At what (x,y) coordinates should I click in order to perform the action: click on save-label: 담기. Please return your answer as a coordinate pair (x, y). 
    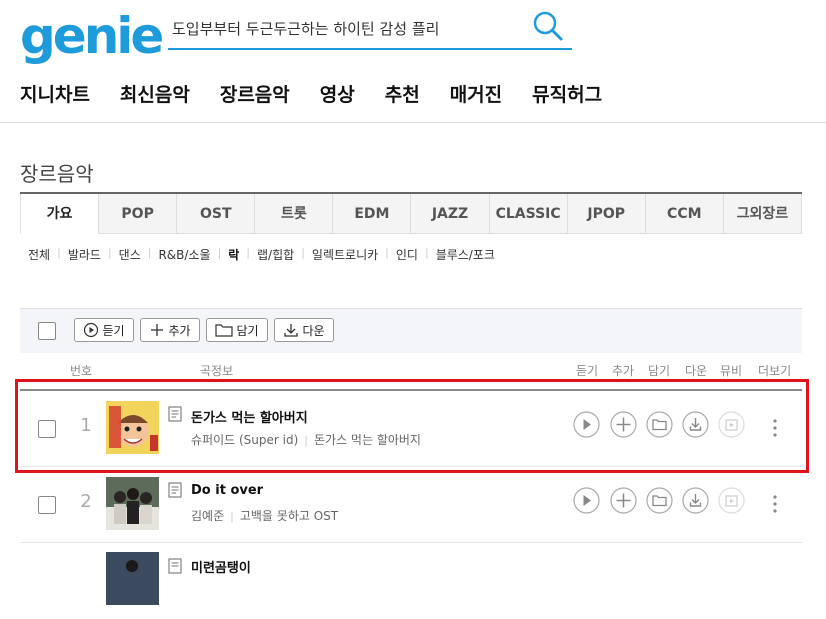
    Looking at the image, I should click on (247, 330).